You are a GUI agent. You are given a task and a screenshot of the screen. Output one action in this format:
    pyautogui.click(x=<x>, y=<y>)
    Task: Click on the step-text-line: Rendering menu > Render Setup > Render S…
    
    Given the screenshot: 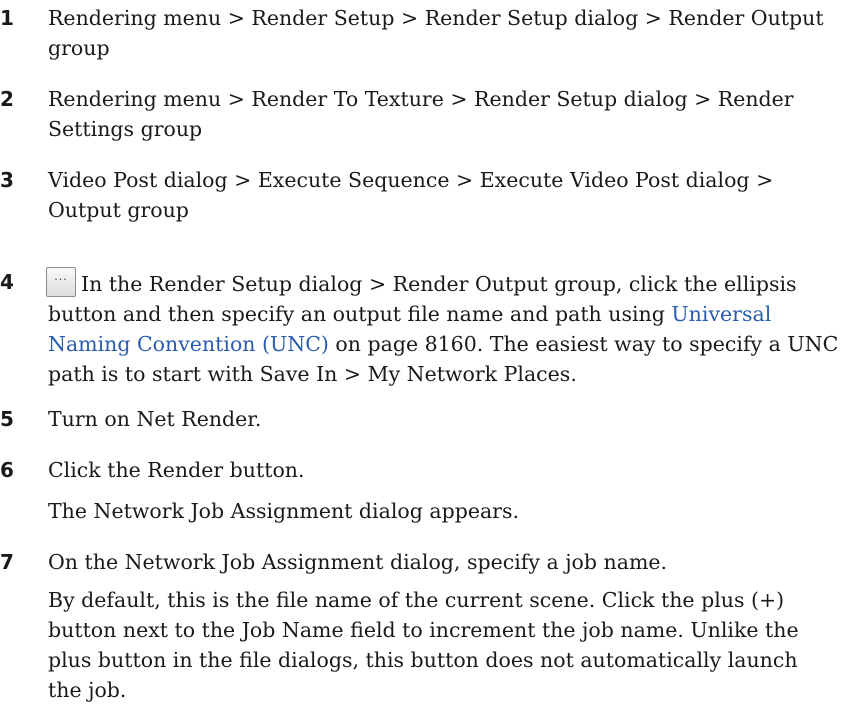 What is the action you would take?
    pyautogui.click(x=436, y=18)
    